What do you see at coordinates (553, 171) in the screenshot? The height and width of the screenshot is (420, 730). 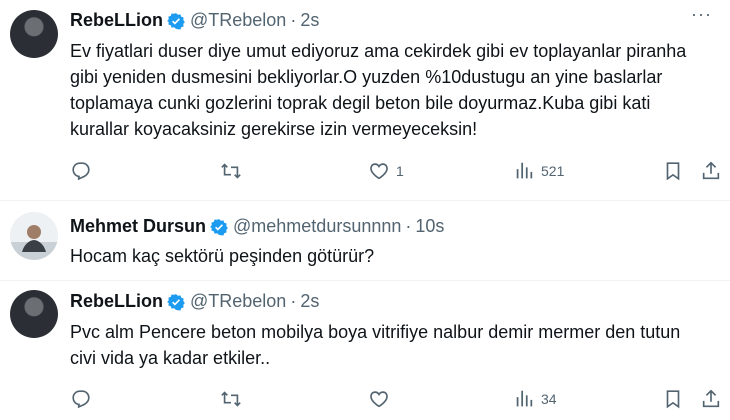 I see `view-count: 521` at bounding box center [553, 171].